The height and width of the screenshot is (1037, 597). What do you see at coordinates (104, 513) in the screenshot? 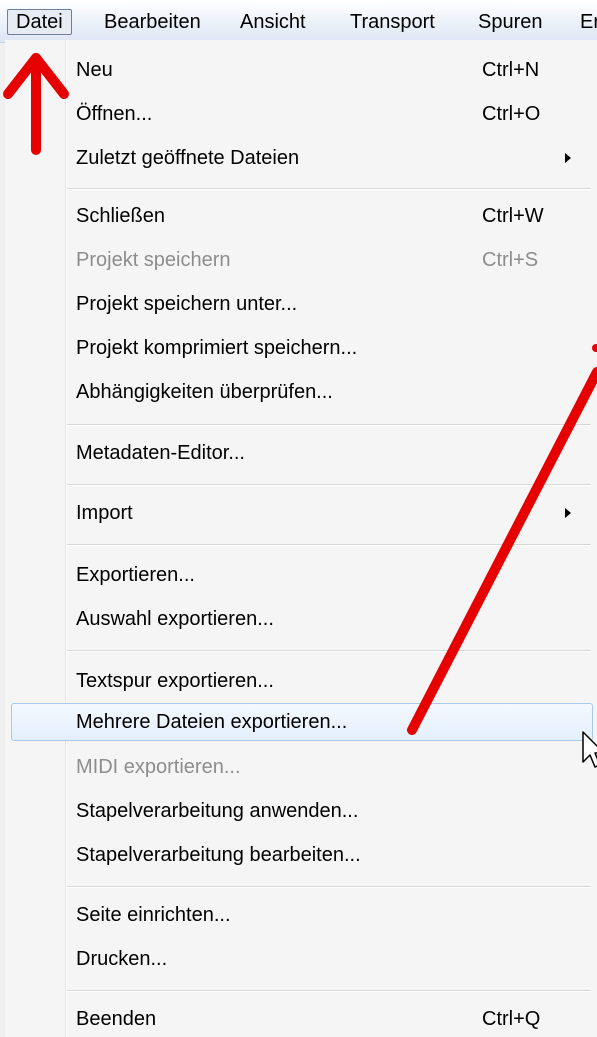
I see `menu-item-label: Import` at bounding box center [104, 513].